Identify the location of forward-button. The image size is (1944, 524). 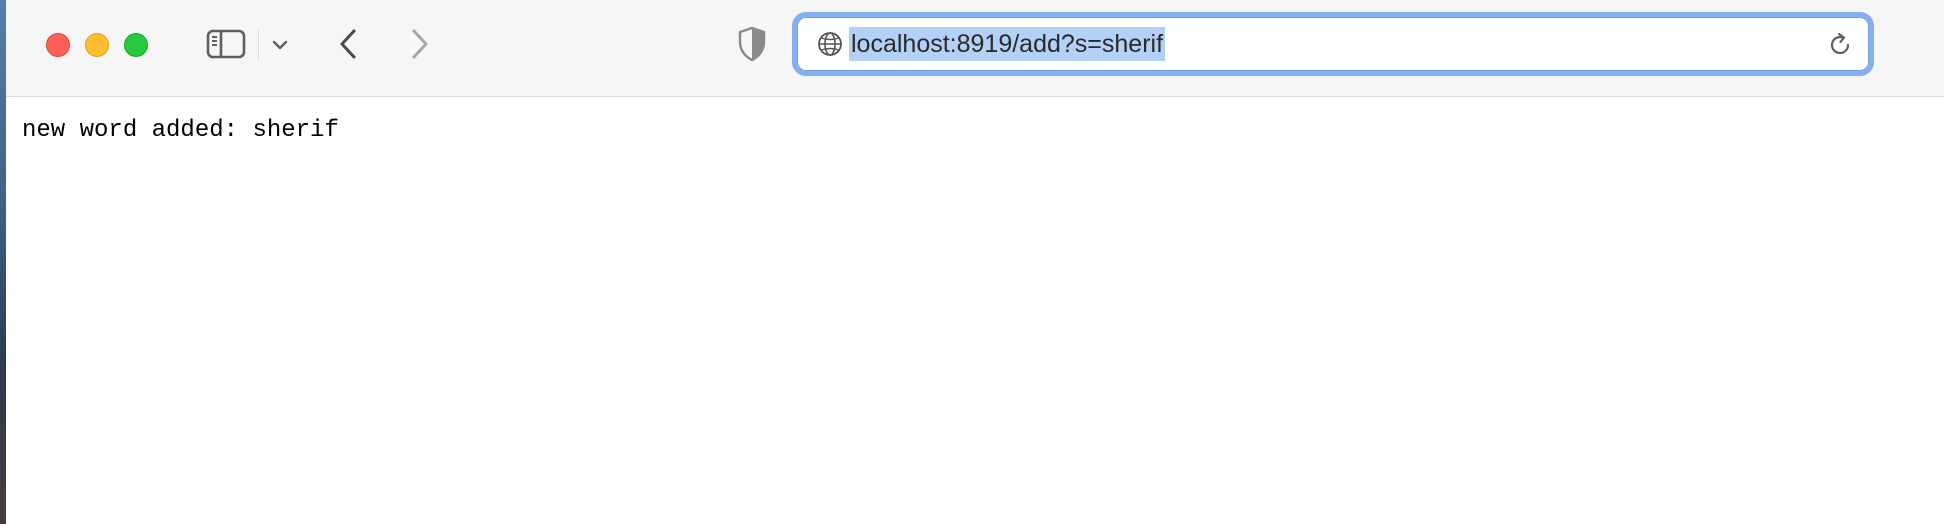
(420, 44).